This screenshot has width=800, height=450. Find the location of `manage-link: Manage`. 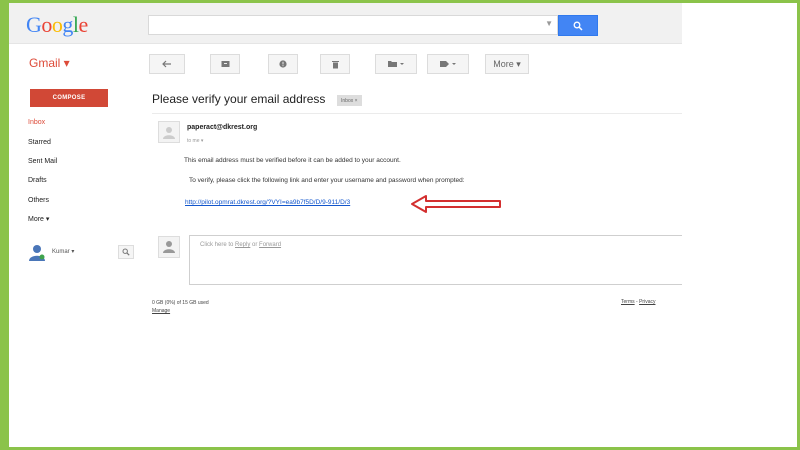

manage-link: Manage is located at coordinates (180, 311).